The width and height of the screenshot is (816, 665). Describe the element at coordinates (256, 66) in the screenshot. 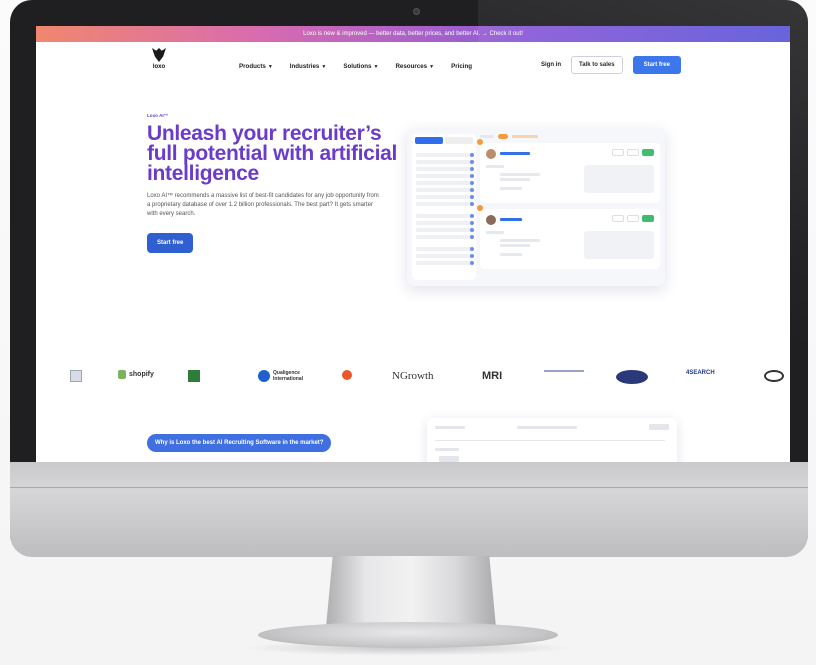

I see `nav-products: Products ▼` at that location.